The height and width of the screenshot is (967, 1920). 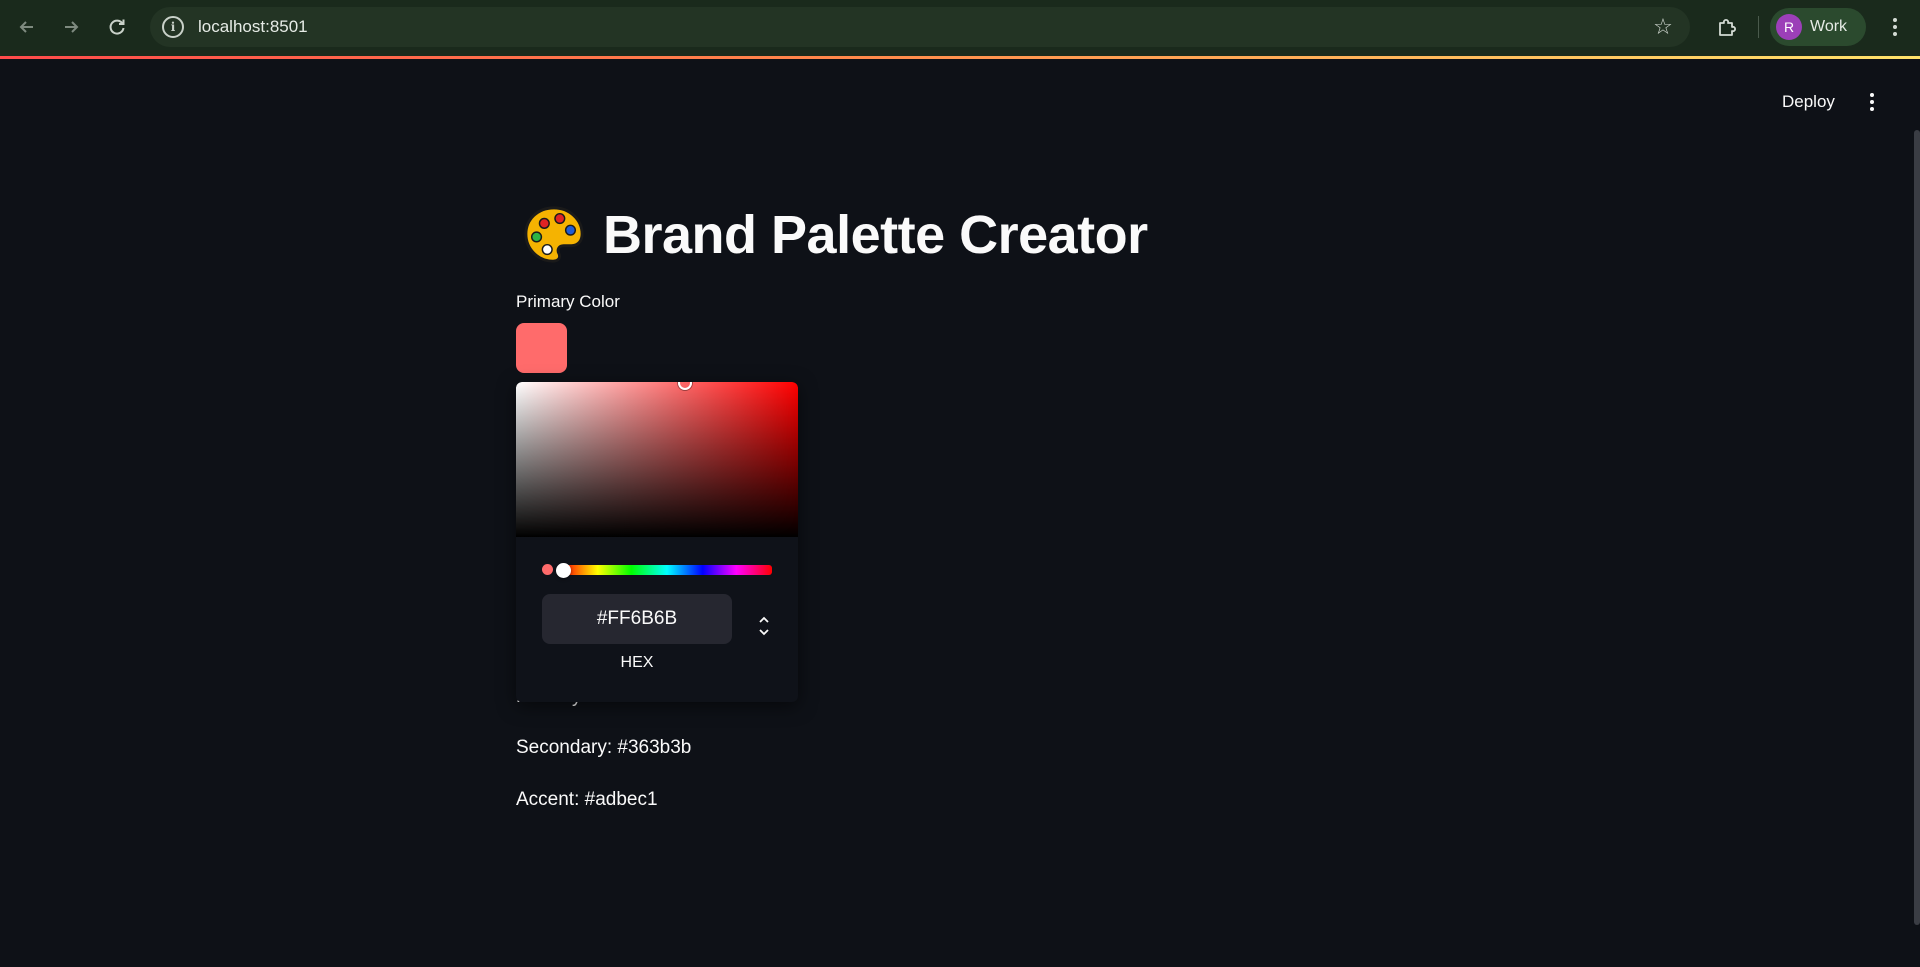 I want to click on page-header: Brand Palette Creator, so click(x=835, y=235).